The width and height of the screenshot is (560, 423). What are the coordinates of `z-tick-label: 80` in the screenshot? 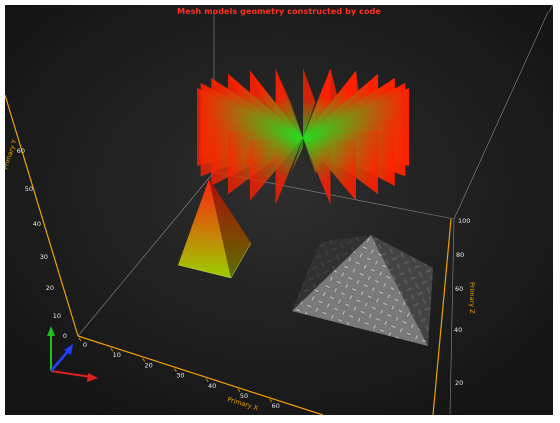 It's located at (460, 255).